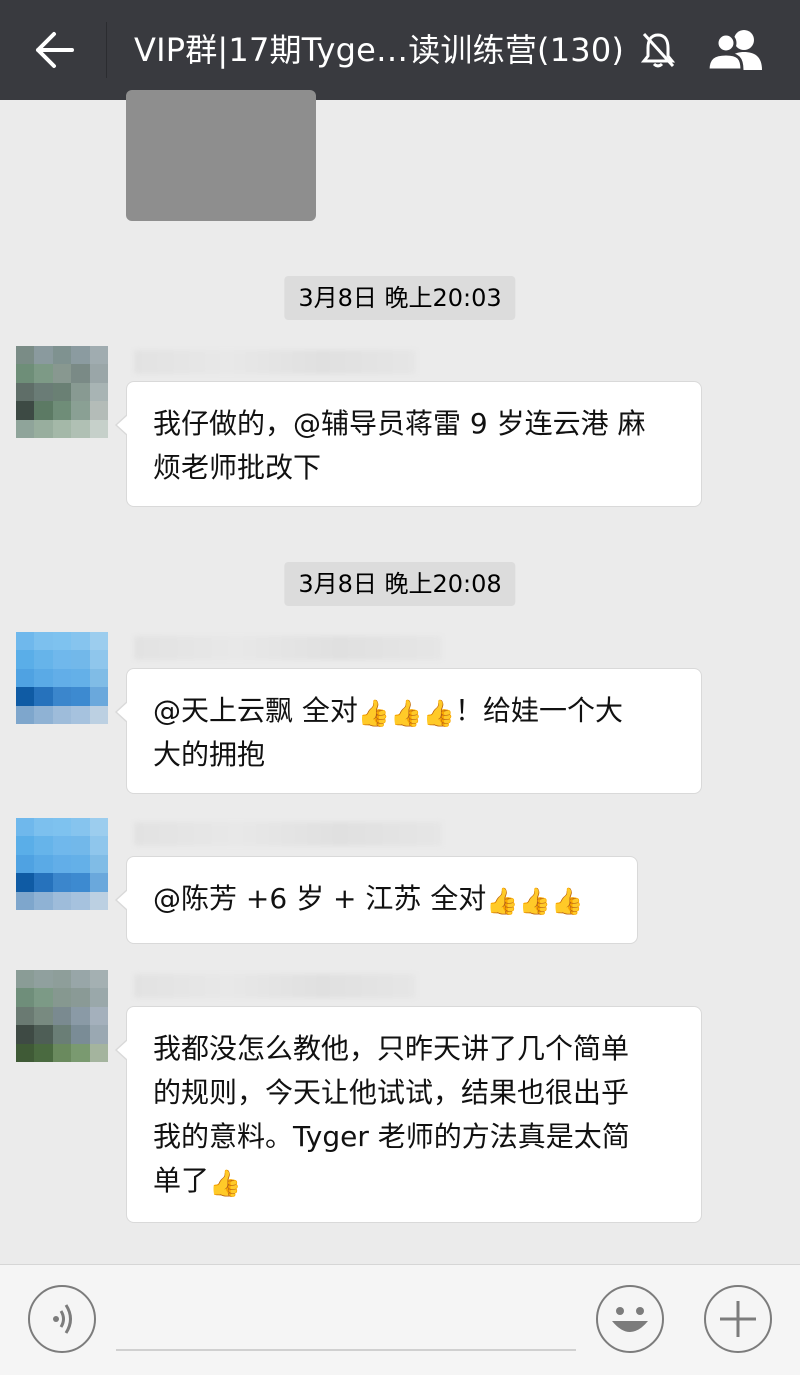  Describe the element at coordinates (209, 754) in the screenshot. I see `message-text-line: 大的拥抱` at that location.